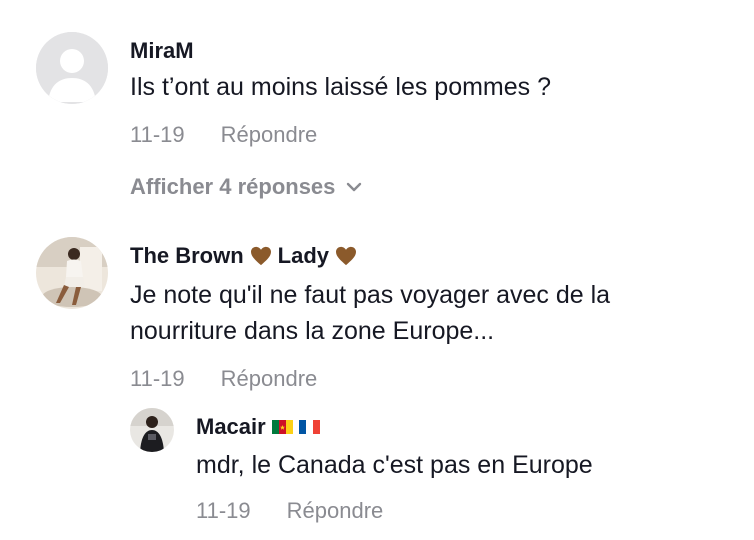 The image size is (754, 540). I want to click on cameroon-flag-icon, so click(282, 427).